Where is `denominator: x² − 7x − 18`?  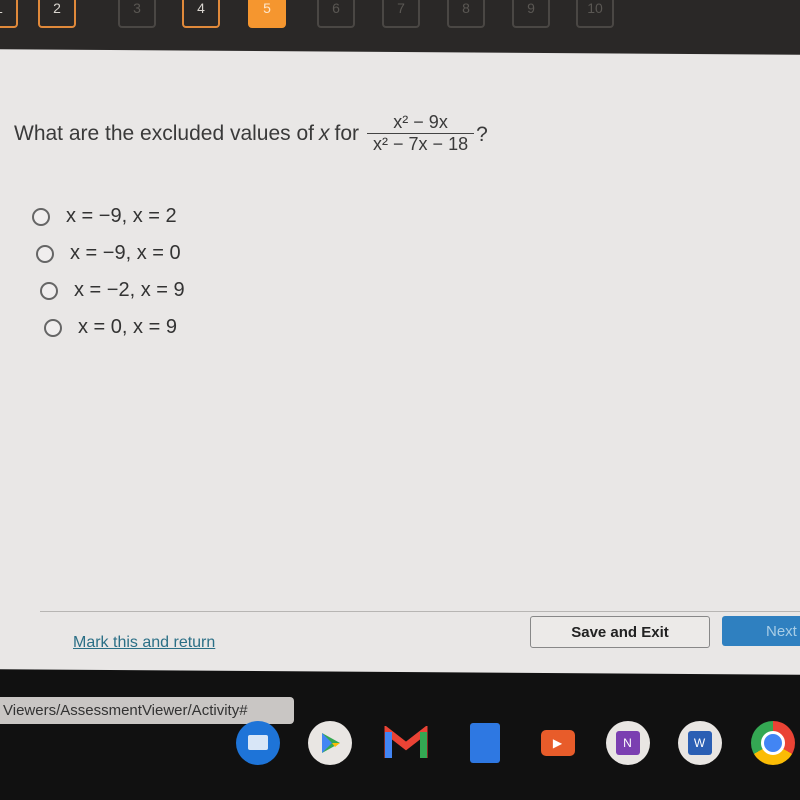
denominator: x² − 7x − 18 is located at coordinates (421, 144).